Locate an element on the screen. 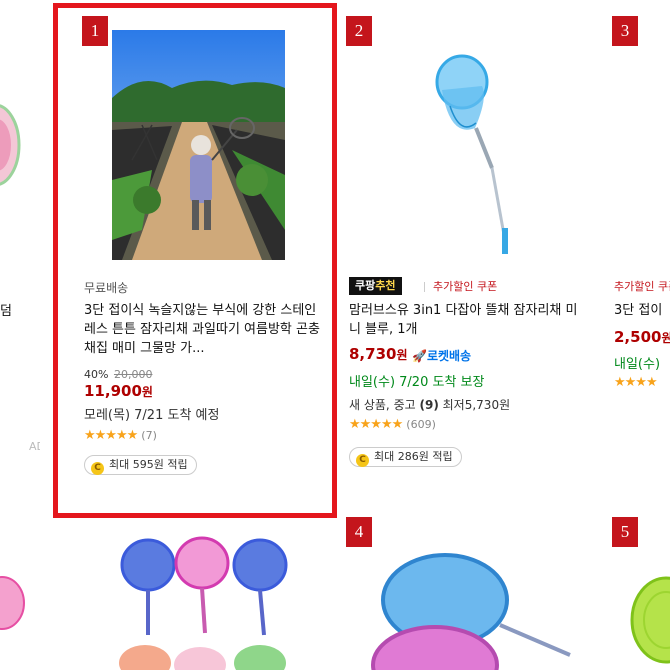 This screenshot has width=670, height=670. rating-stars: ★★★★★ (609) is located at coordinates (392, 424).